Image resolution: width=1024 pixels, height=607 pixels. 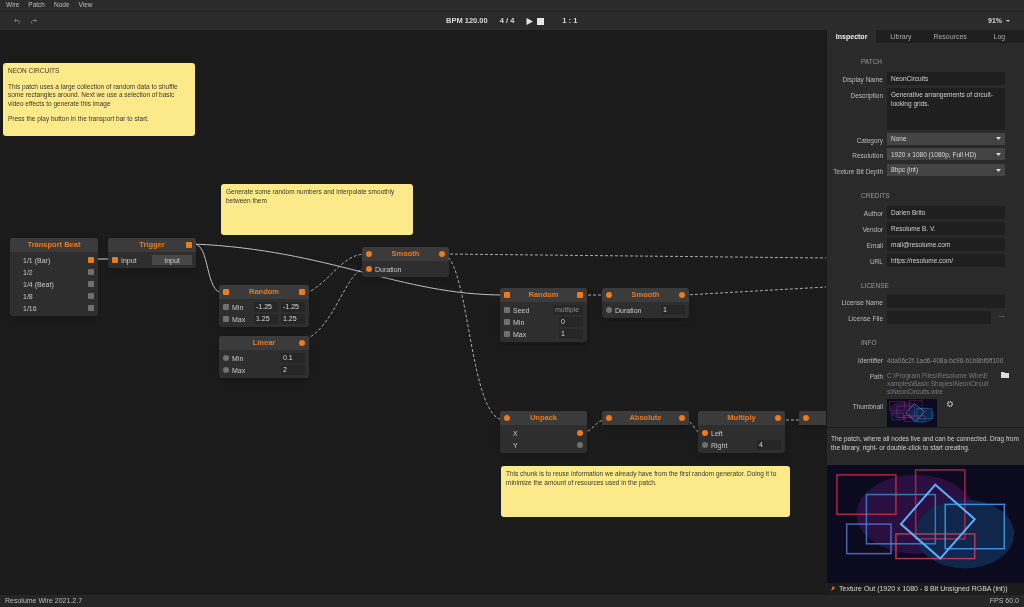 I want to click on folder-icon, so click(x=1005, y=374).